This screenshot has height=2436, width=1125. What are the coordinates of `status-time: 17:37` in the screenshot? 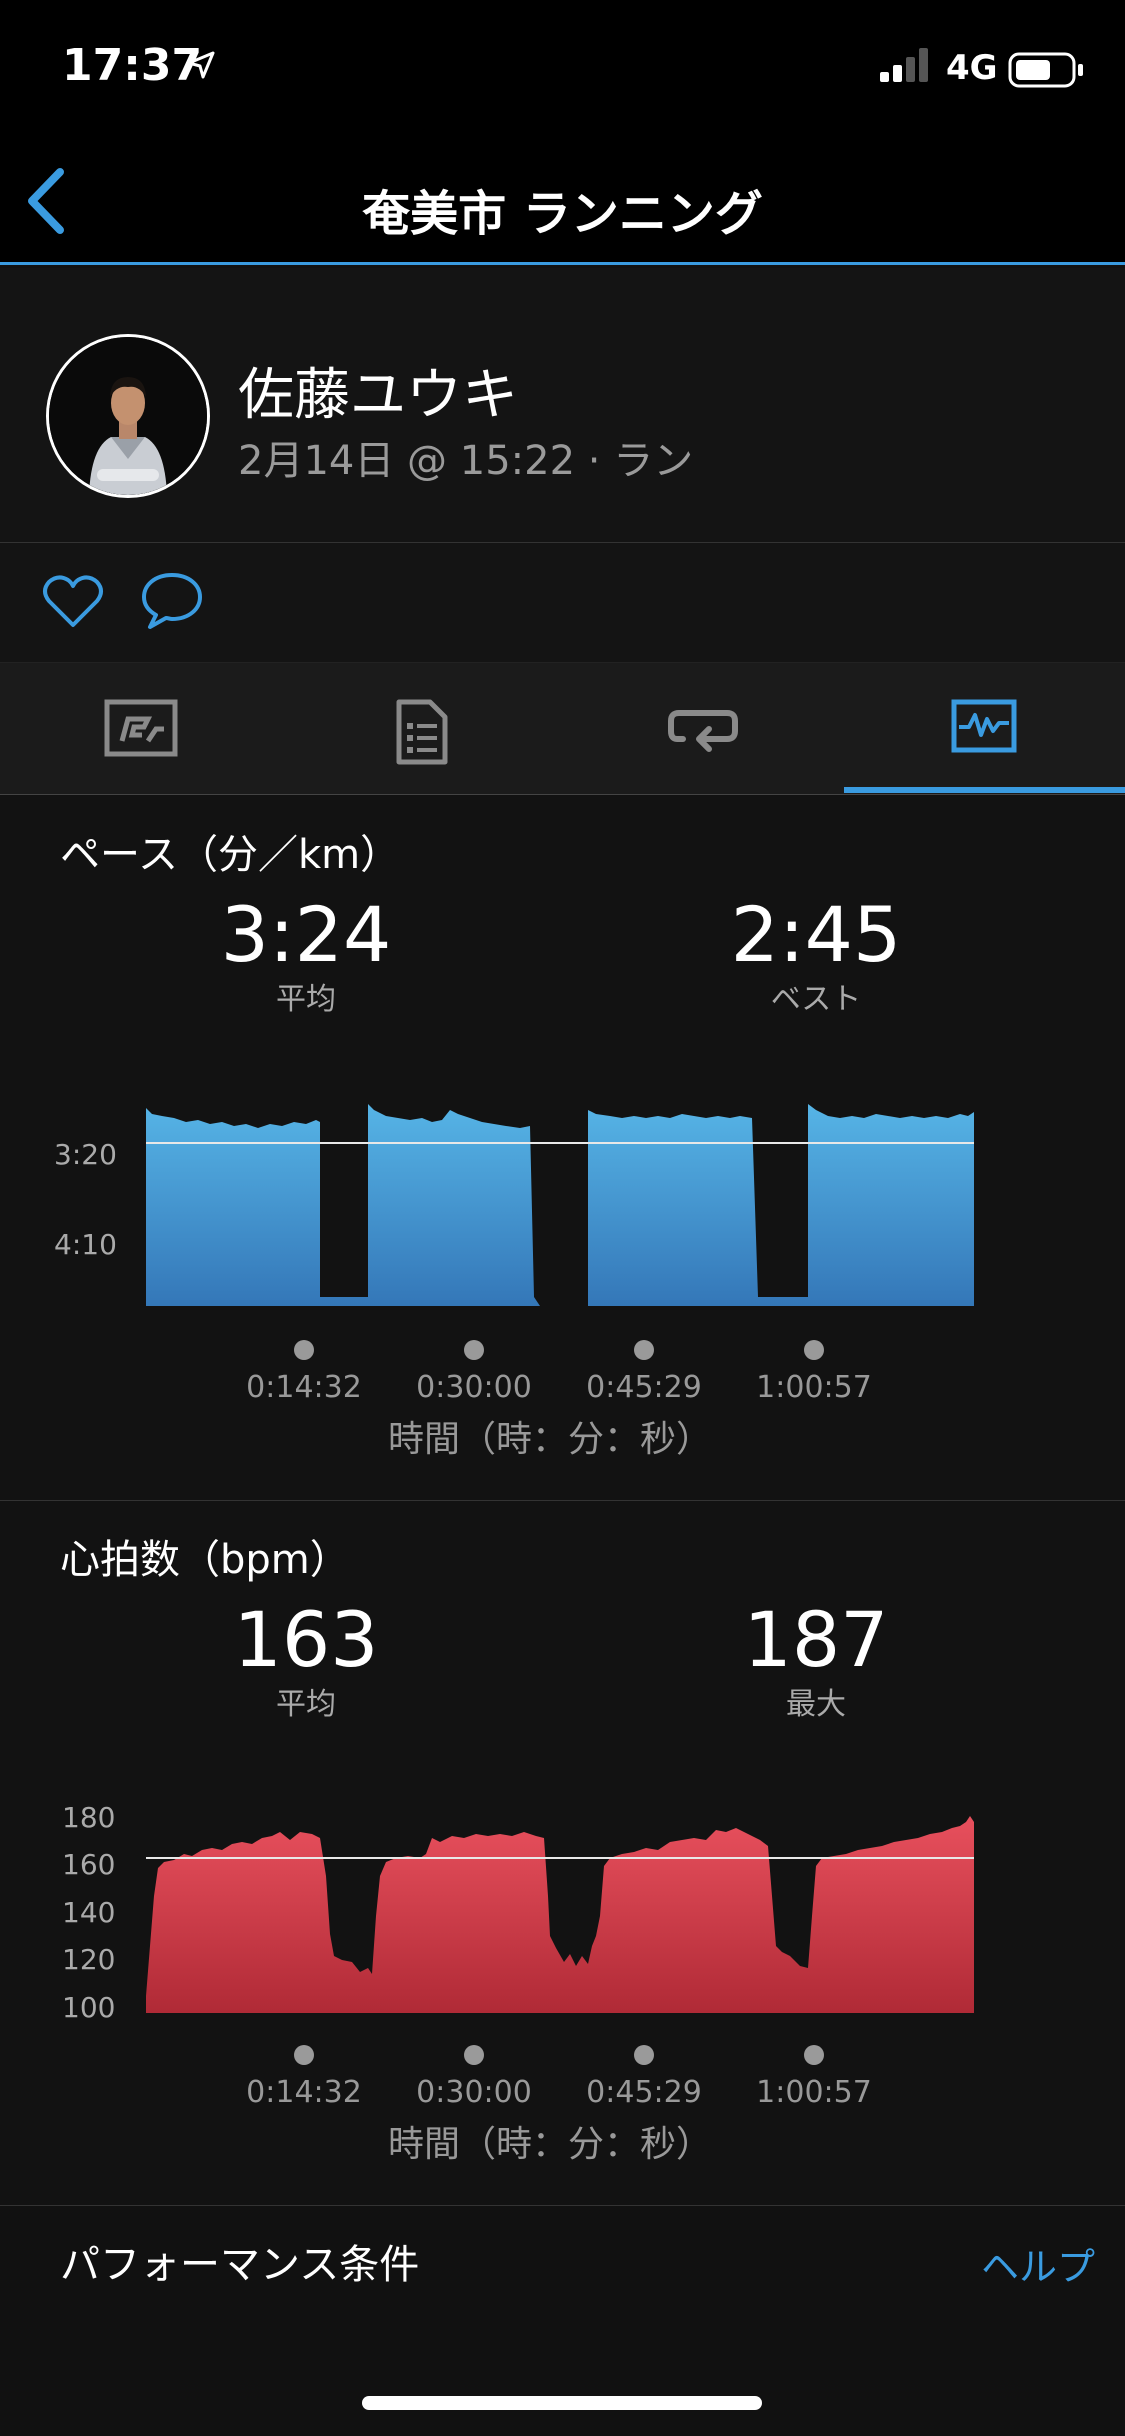 It's located at (132, 65).